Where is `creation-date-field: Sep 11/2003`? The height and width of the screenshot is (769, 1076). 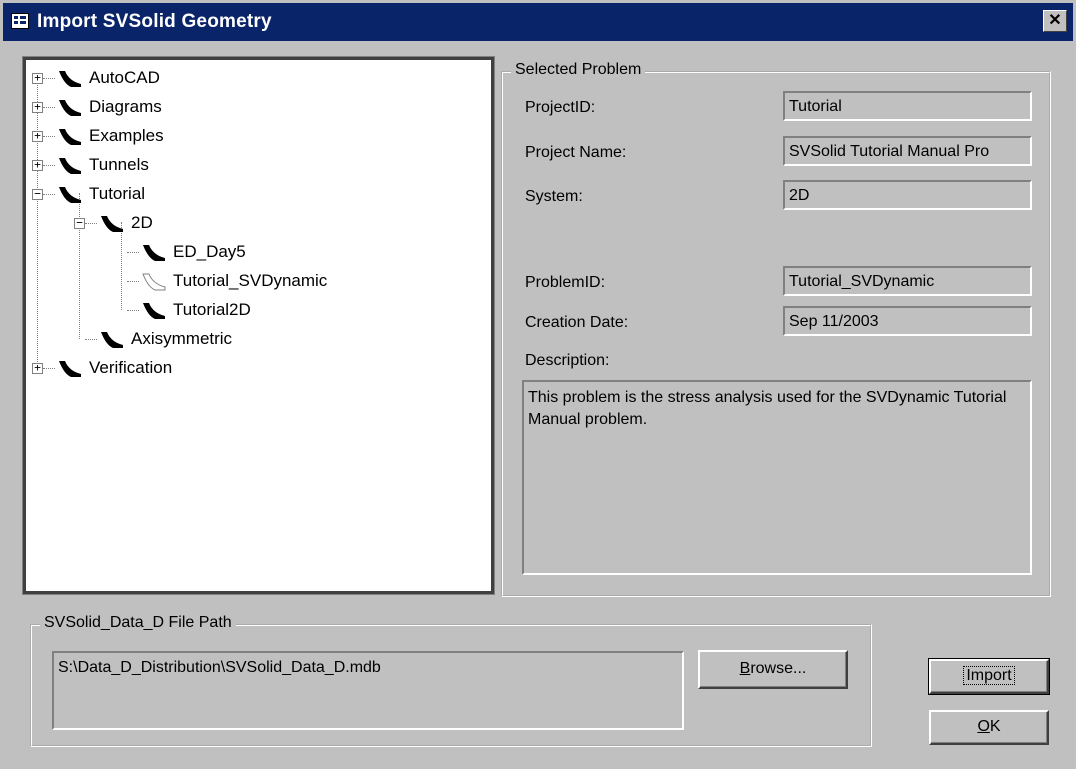 creation-date-field: Sep 11/2003 is located at coordinates (907, 321).